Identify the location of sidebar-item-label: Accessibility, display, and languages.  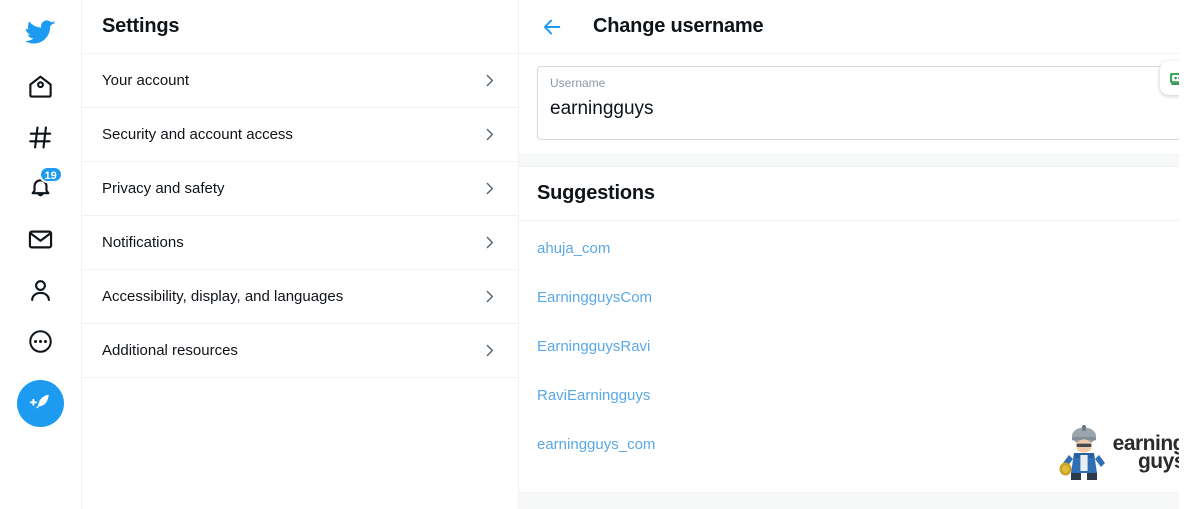
(223, 296).